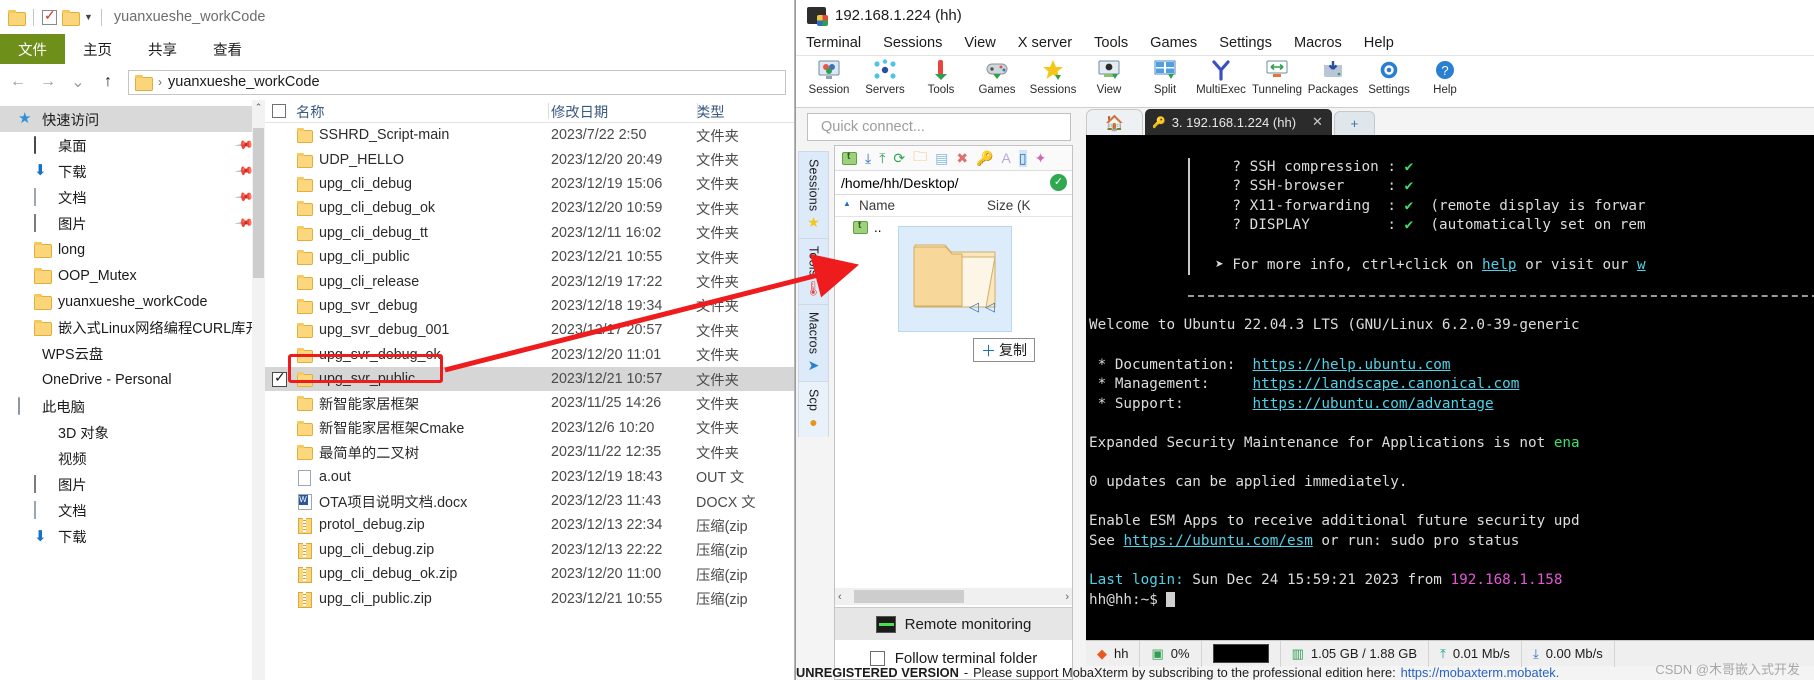 This screenshot has width=1814, height=680. What do you see at coordinates (529, 159) in the screenshot?
I see `table-row: UDP_HELLO 2023/12/20 20:49 文件夹` at bounding box center [529, 159].